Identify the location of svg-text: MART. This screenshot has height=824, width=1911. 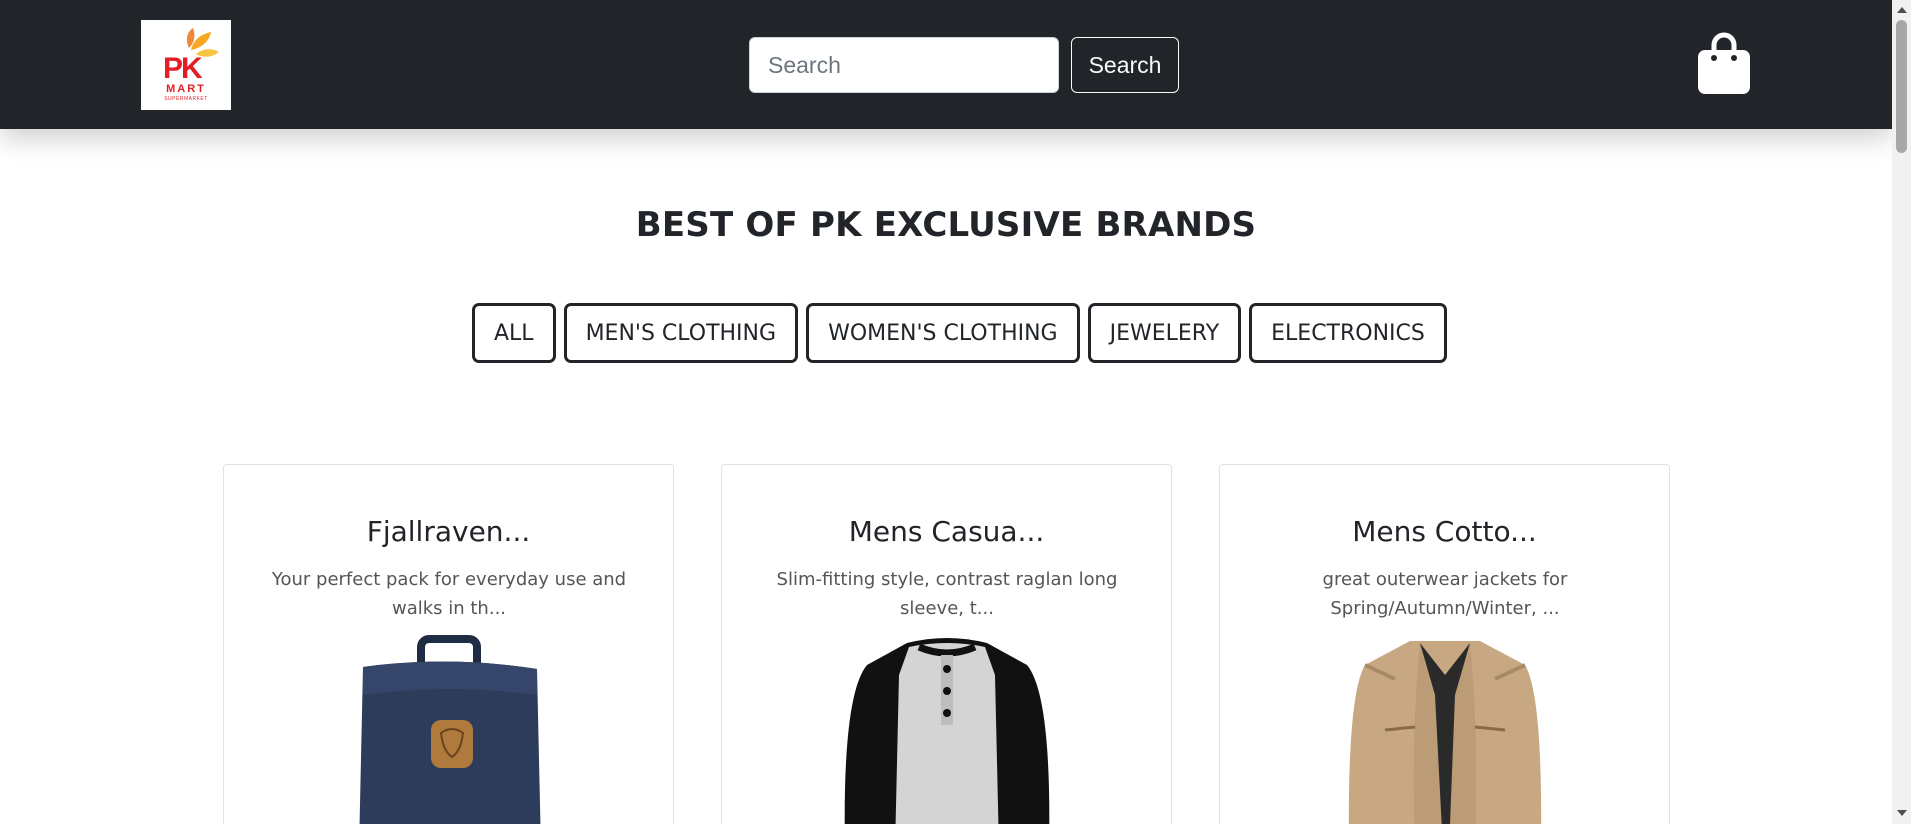
(186, 89).